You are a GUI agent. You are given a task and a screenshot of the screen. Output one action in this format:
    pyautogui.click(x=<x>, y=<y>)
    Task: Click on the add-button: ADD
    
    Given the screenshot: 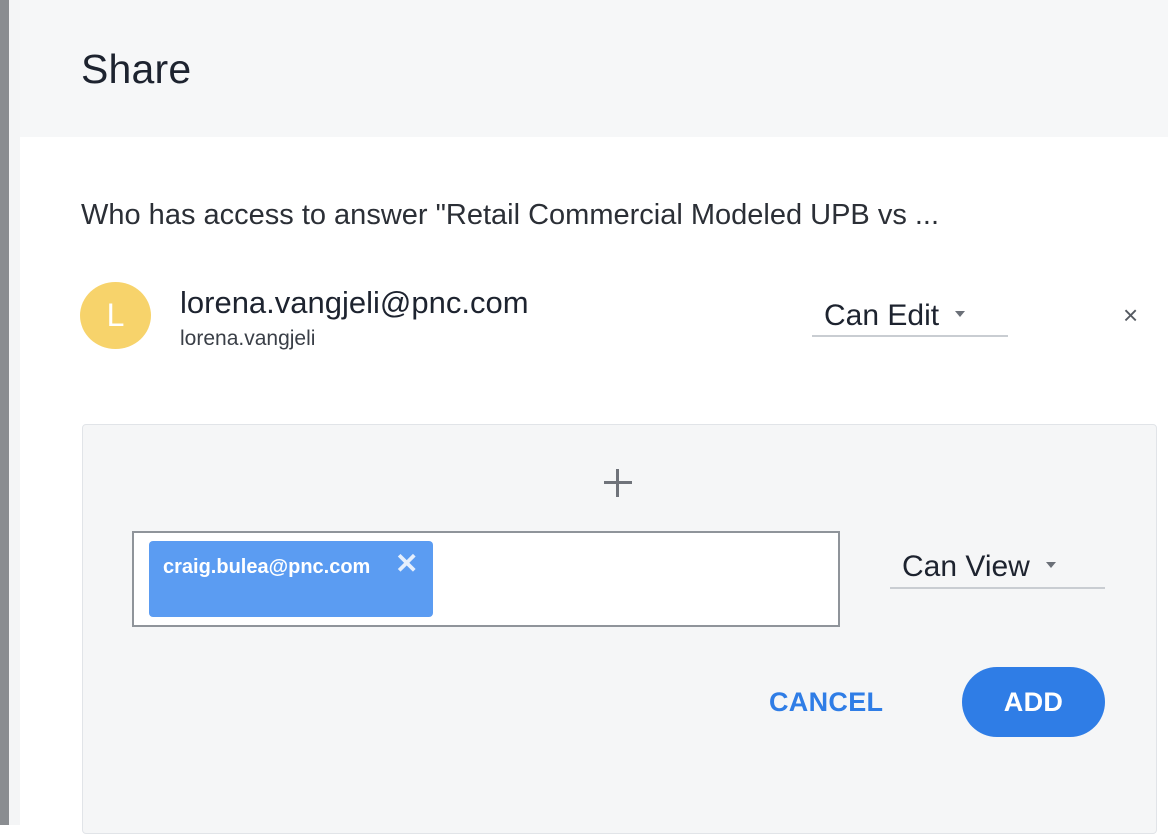 What is the action you would take?
    pyautogui.click(x=1033, y=702)
    